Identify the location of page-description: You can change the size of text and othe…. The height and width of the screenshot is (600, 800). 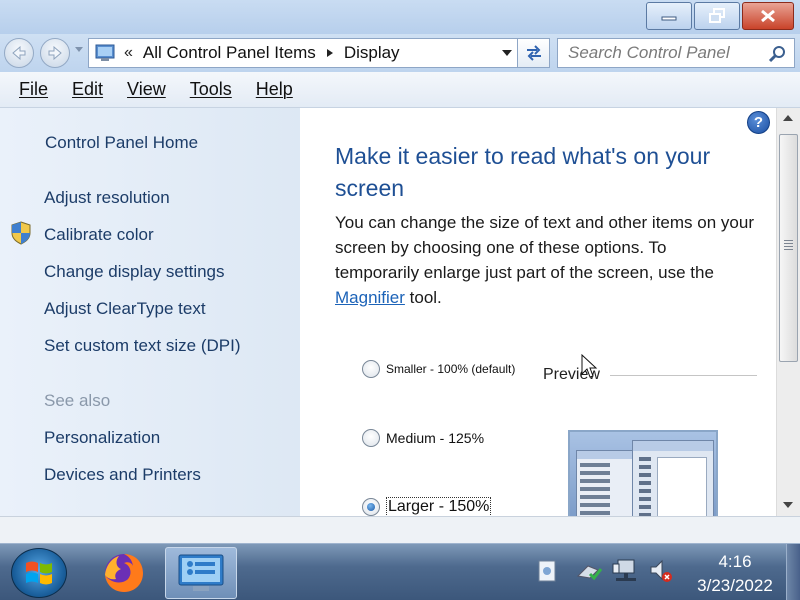
(545, 260).